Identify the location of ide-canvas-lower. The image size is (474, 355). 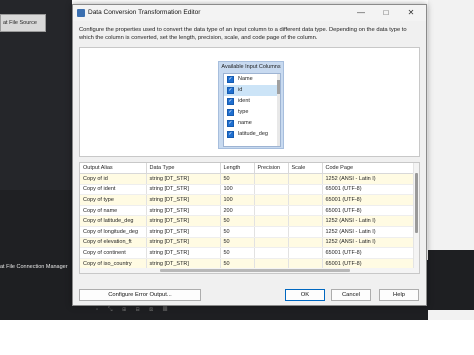
(36, 225).